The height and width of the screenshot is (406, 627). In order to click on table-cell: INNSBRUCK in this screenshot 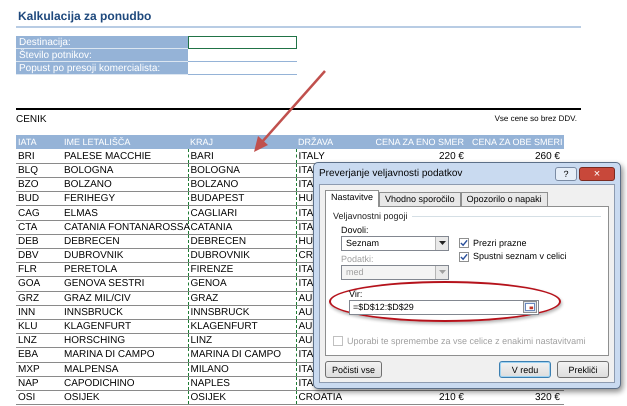, I will do `click(93, 312)`.